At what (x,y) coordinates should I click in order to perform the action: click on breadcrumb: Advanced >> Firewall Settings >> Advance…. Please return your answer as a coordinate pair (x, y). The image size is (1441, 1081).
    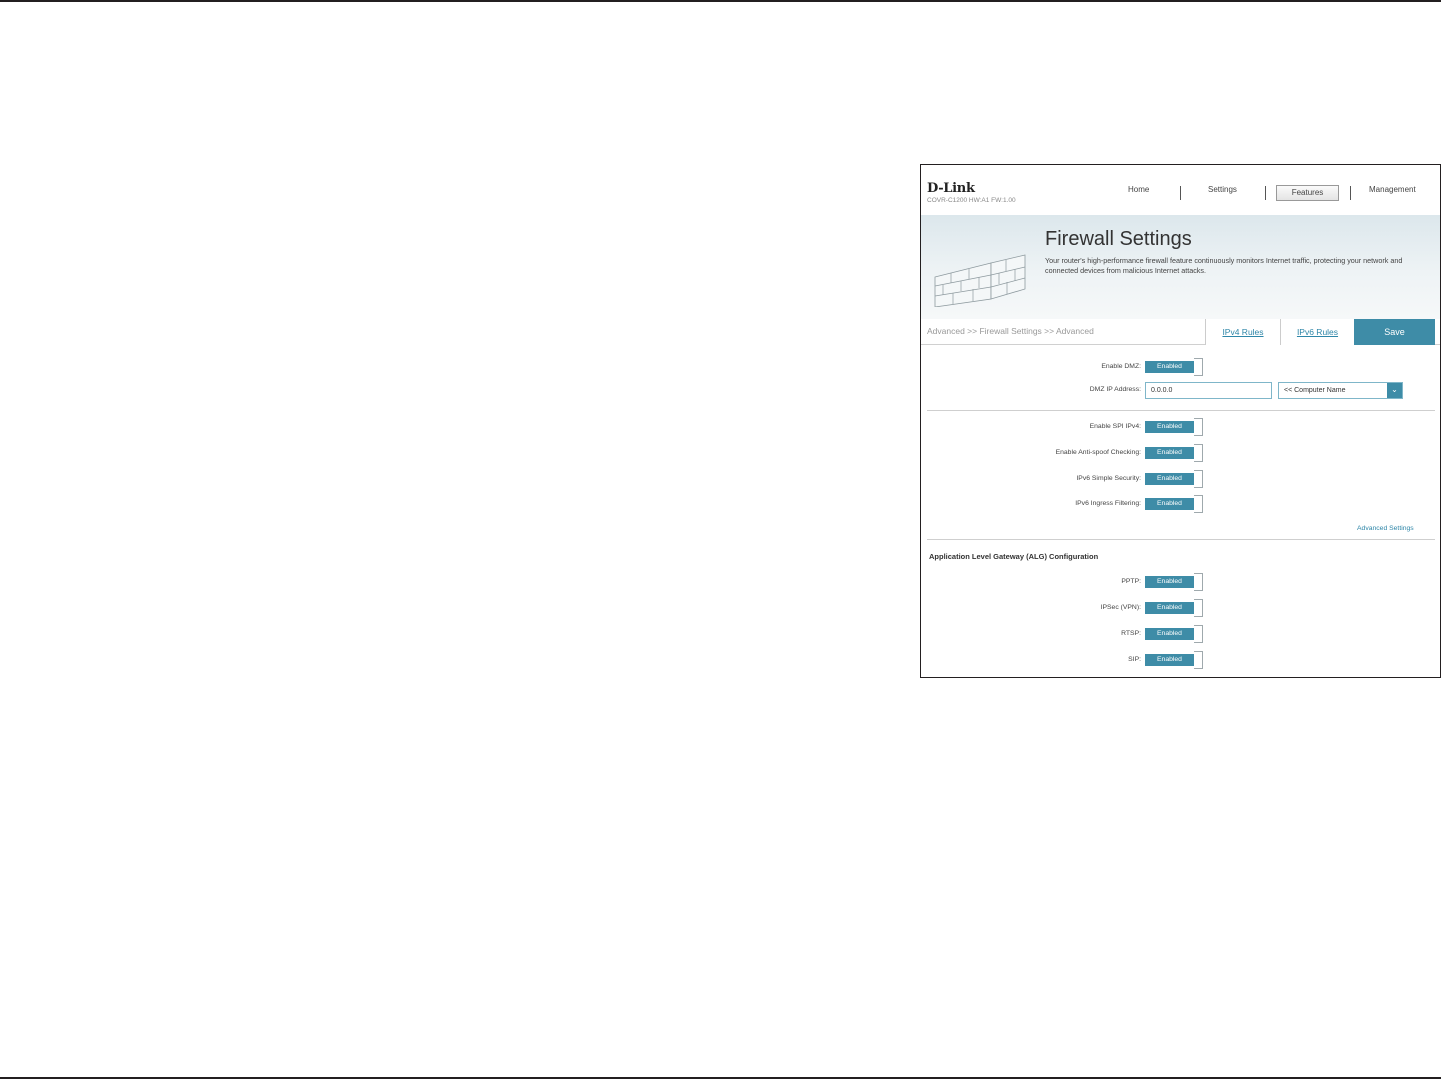
    Looking at the image, I should click on (1010, 331).